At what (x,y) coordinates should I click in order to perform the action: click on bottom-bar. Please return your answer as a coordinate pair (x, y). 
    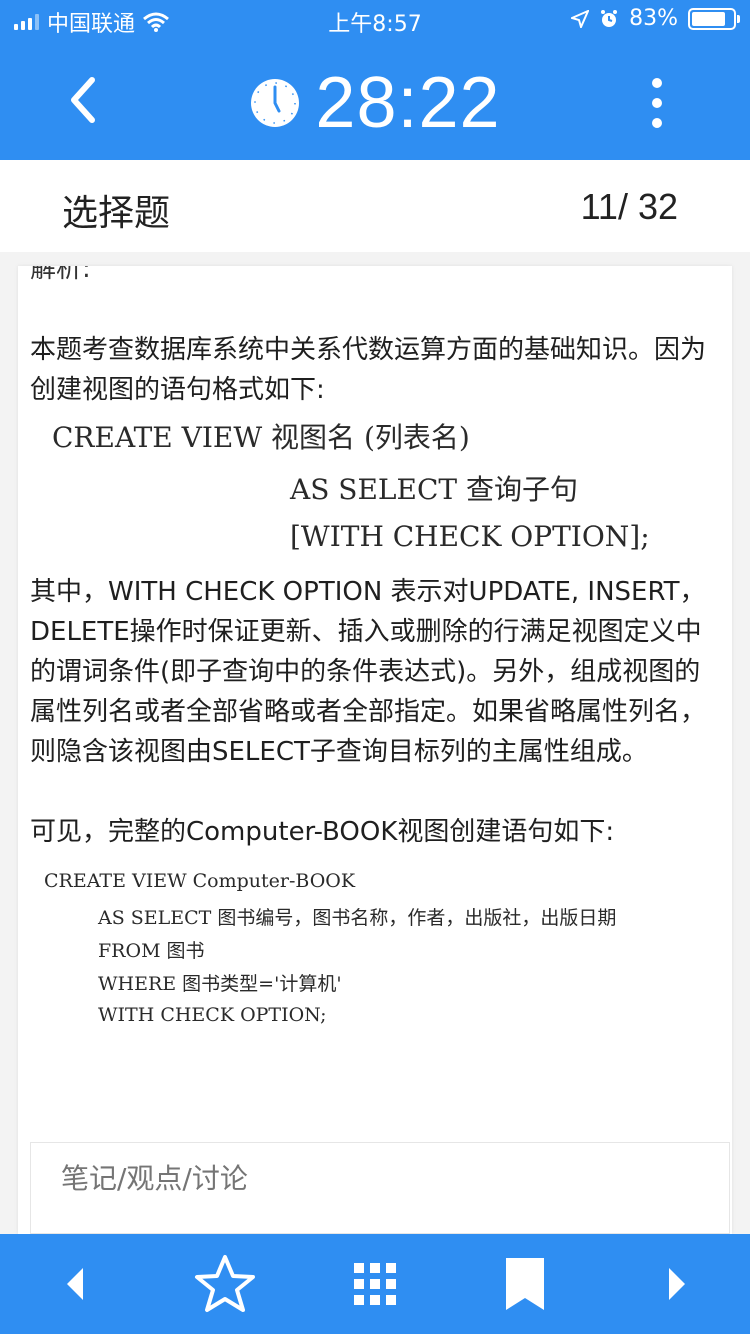
    Looking at the image, I should click on (375, 1284).